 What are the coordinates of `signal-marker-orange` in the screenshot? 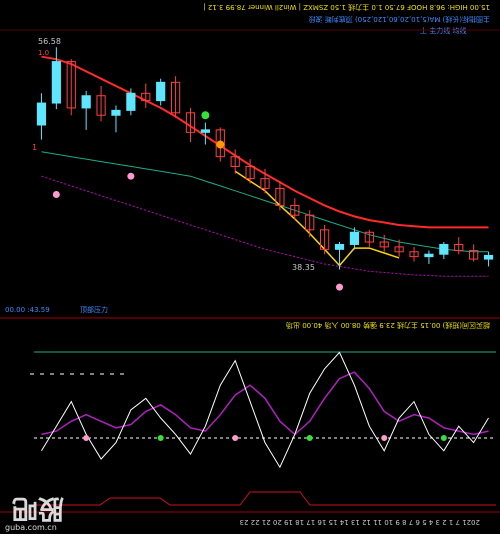 It's located at (220, 144).